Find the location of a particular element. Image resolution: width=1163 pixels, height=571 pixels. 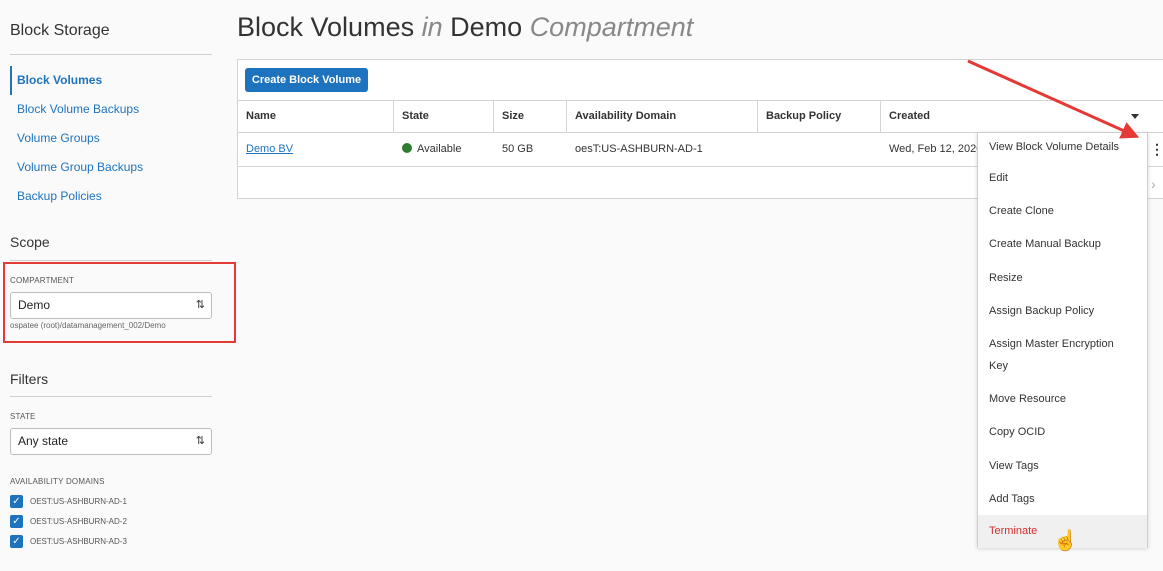

menu-item-move-resource: Move Resource is located at coordinates (1062, 399).